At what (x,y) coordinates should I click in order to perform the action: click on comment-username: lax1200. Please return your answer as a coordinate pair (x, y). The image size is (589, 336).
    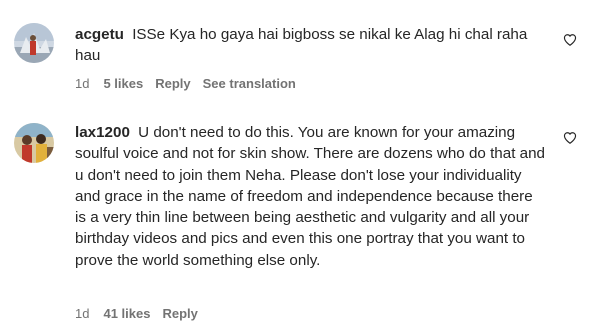
    Looking at the image, I should click on (102, 132).